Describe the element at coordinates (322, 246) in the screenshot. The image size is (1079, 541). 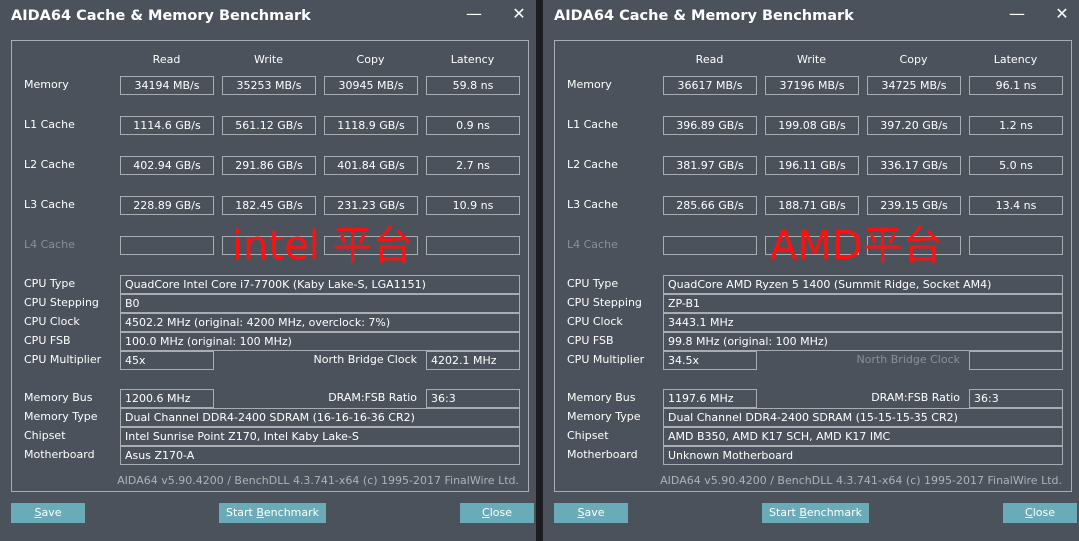
I see `platform-annotation: intel 平台` at that location.